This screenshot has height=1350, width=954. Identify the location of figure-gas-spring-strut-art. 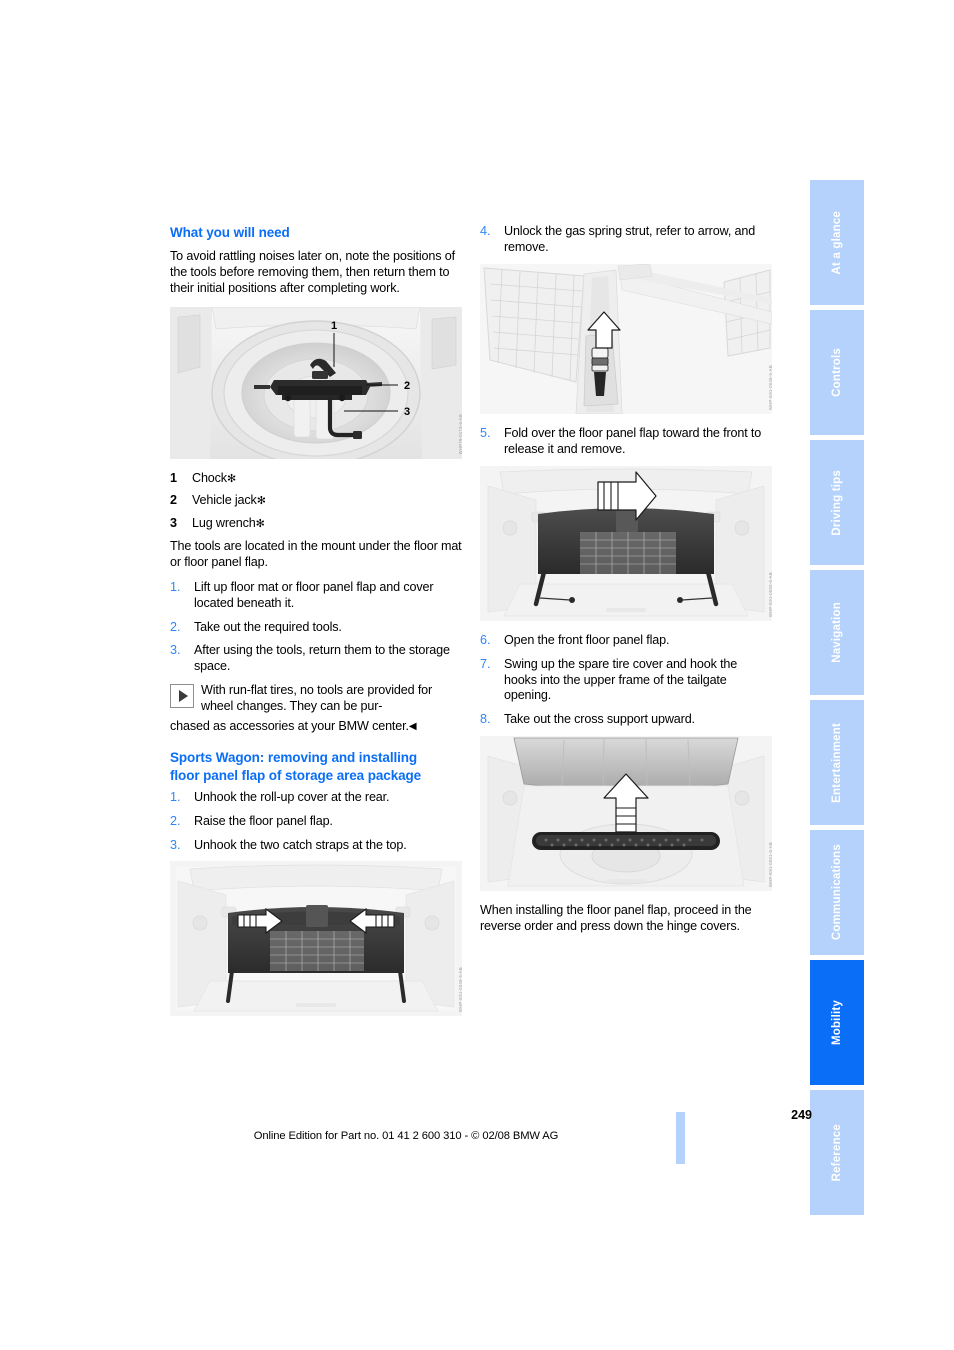
(626, 338).